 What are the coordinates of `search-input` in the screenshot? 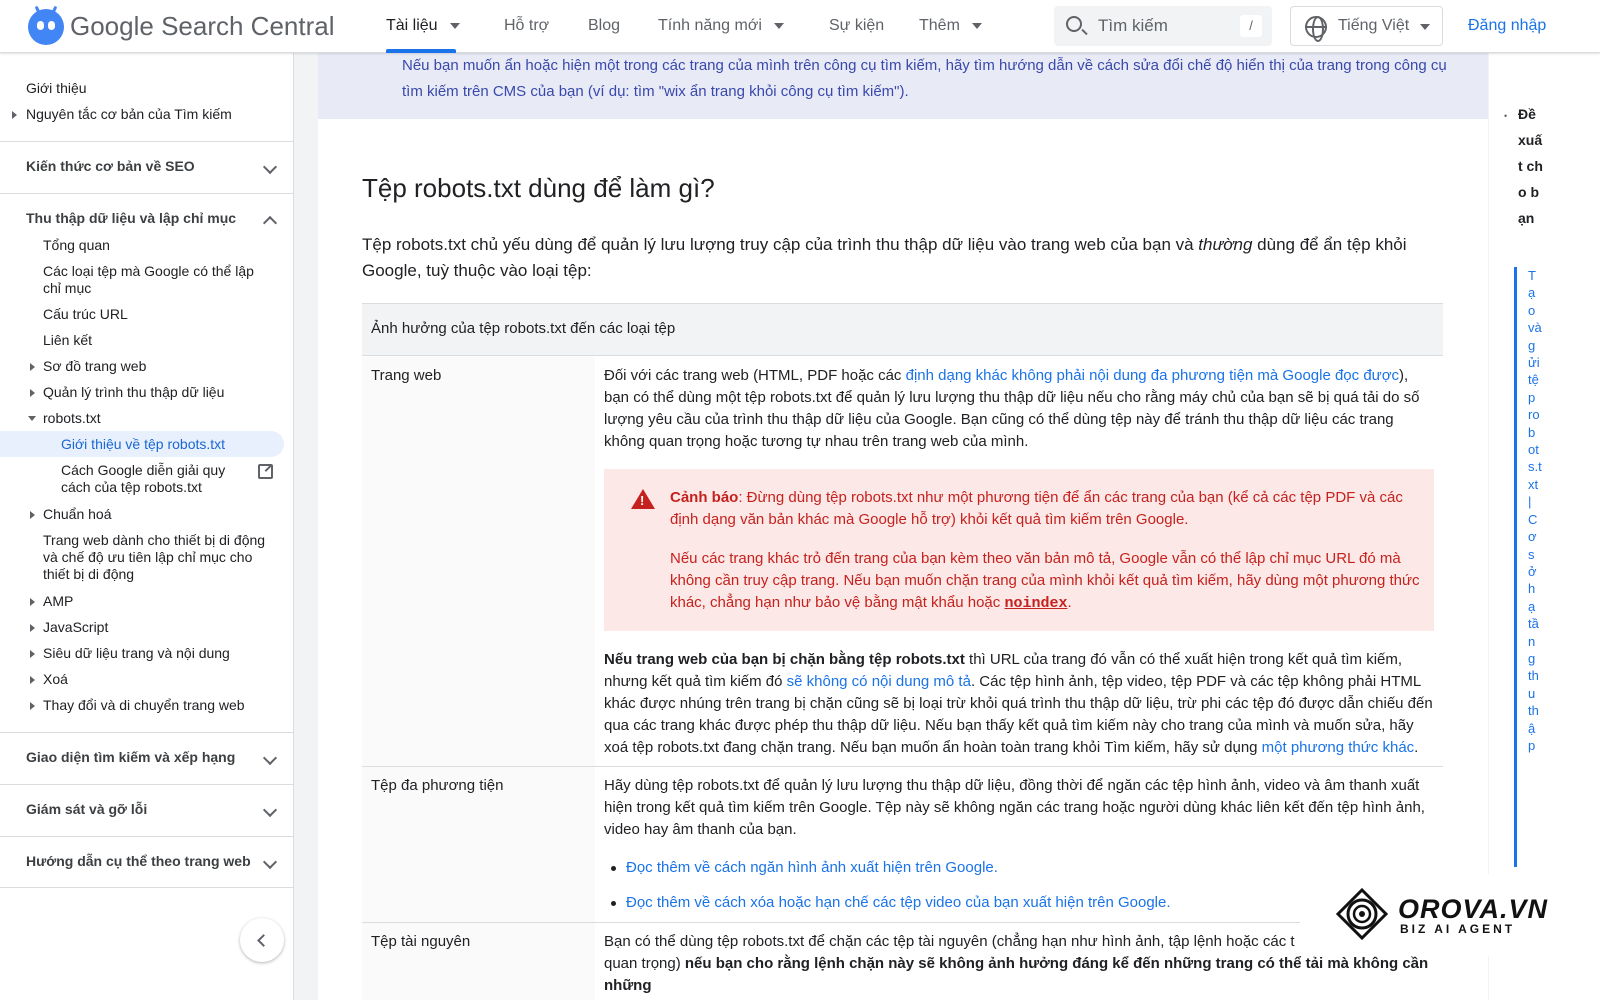 It's located at (1168, 26).